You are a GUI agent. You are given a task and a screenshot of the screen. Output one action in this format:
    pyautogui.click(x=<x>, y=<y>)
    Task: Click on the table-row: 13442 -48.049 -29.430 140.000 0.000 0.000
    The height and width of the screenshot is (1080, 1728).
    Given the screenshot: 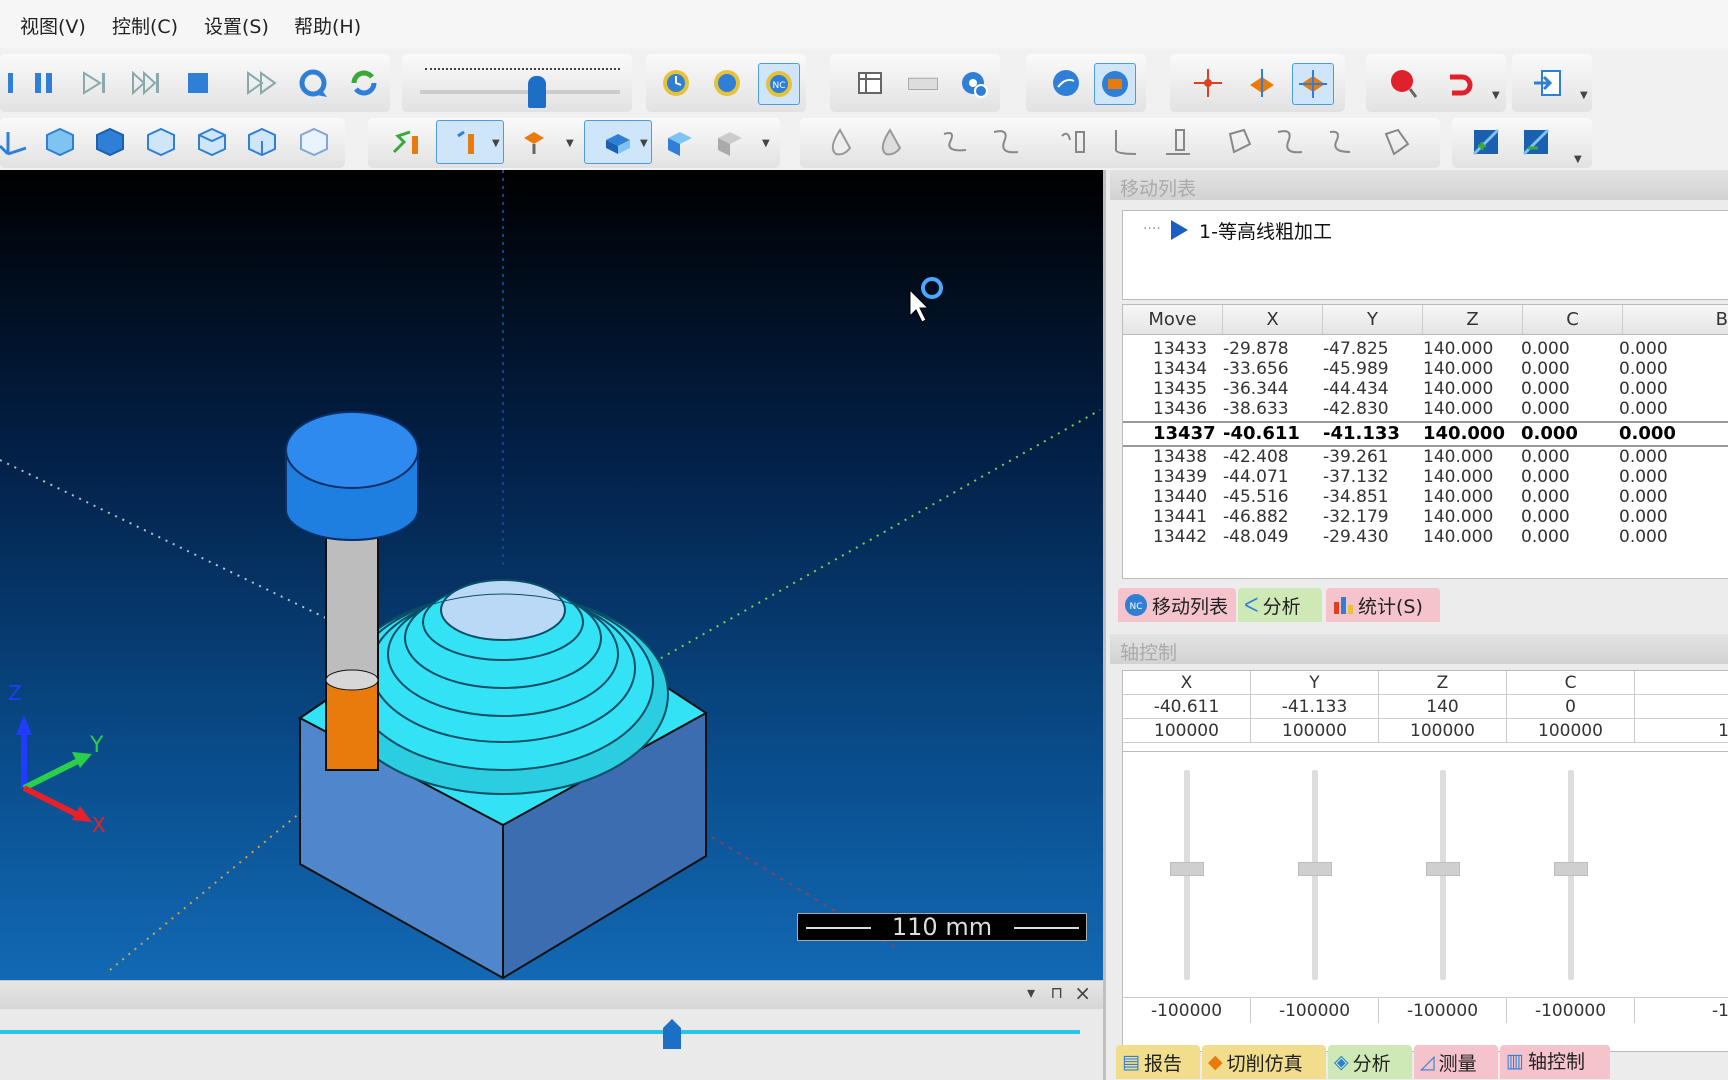 What is the action you would take?
    pyautogui.click(x=1425, y=538)
    